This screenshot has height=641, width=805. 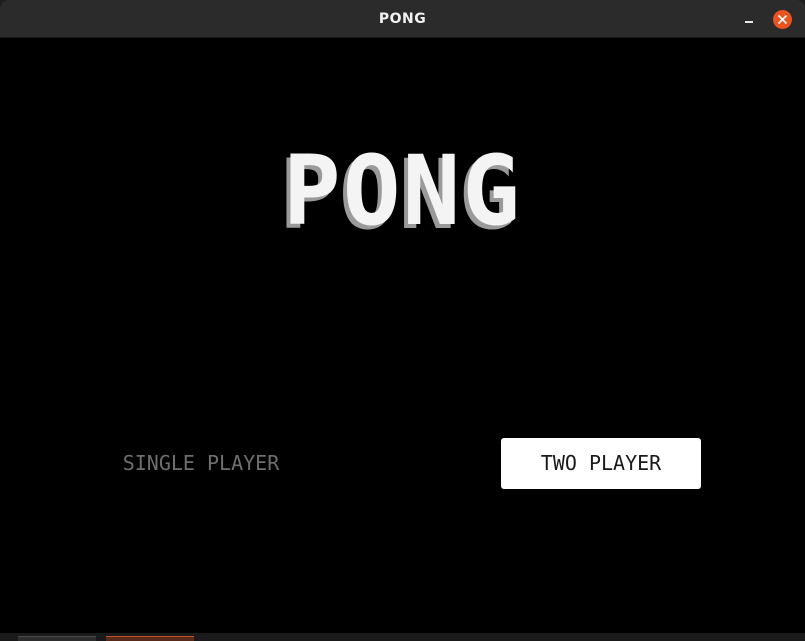 What do you see at coordinates (601, 463) in the screenshot?
I see `two-player-button: TWO PLAYER` at bounding box center [601, 463].